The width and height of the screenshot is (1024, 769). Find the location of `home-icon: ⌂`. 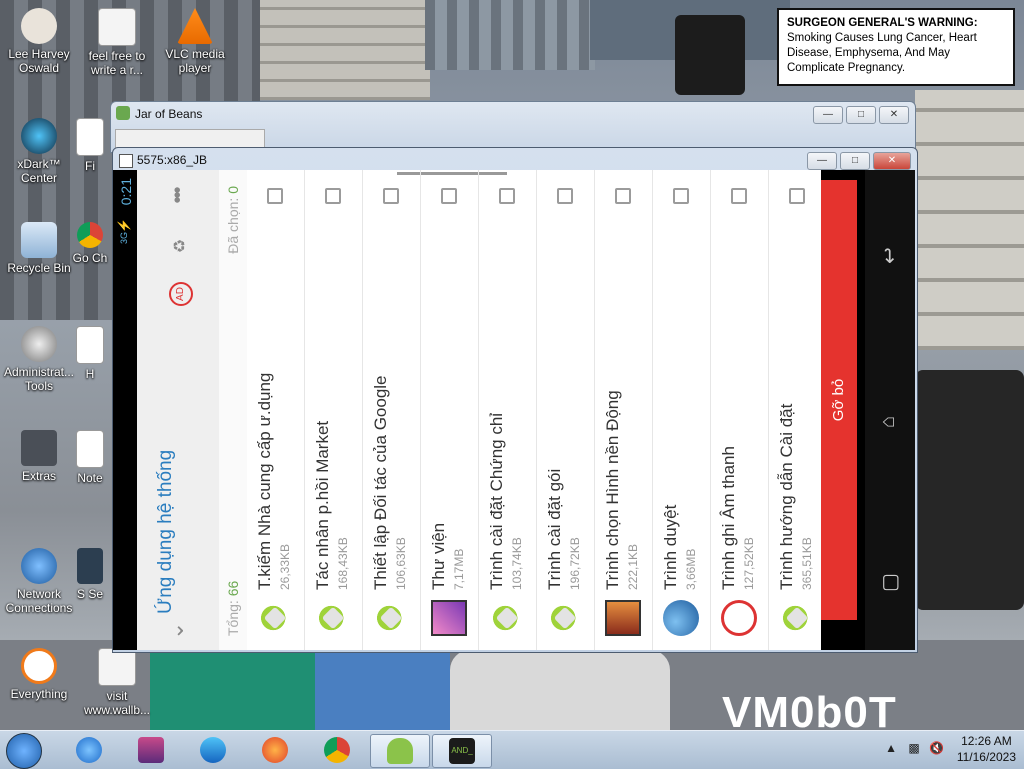

home-icon: ⌂ is located at coordinates (888, 422).